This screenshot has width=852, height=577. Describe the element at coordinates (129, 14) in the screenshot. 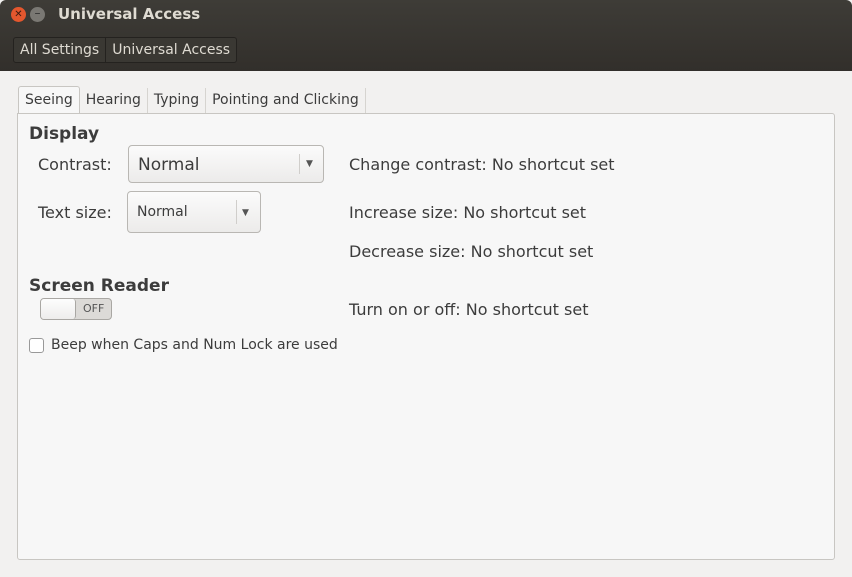

I see `window-title: Universal Access` at that location.